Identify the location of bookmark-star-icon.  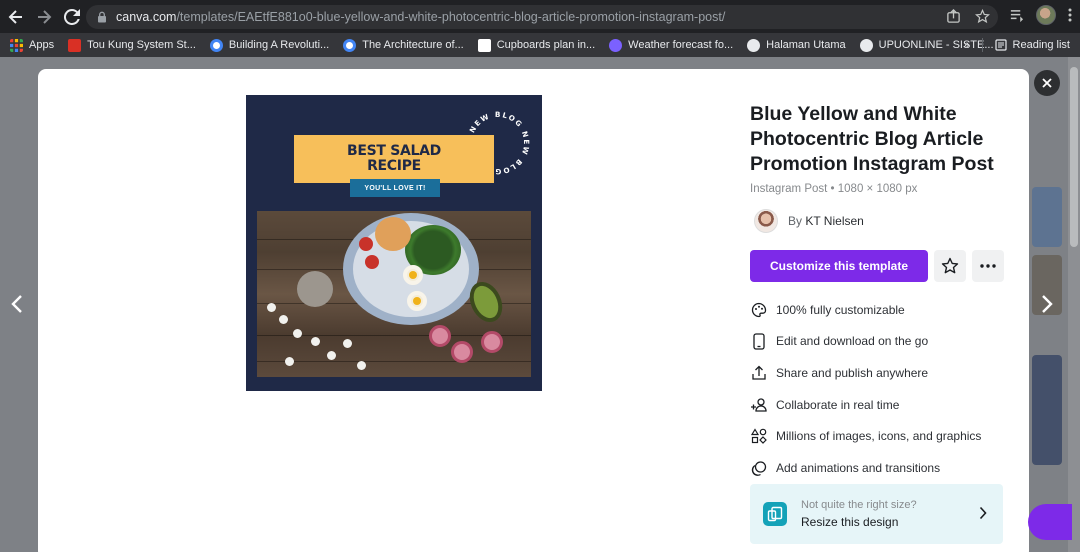
(982, 16).